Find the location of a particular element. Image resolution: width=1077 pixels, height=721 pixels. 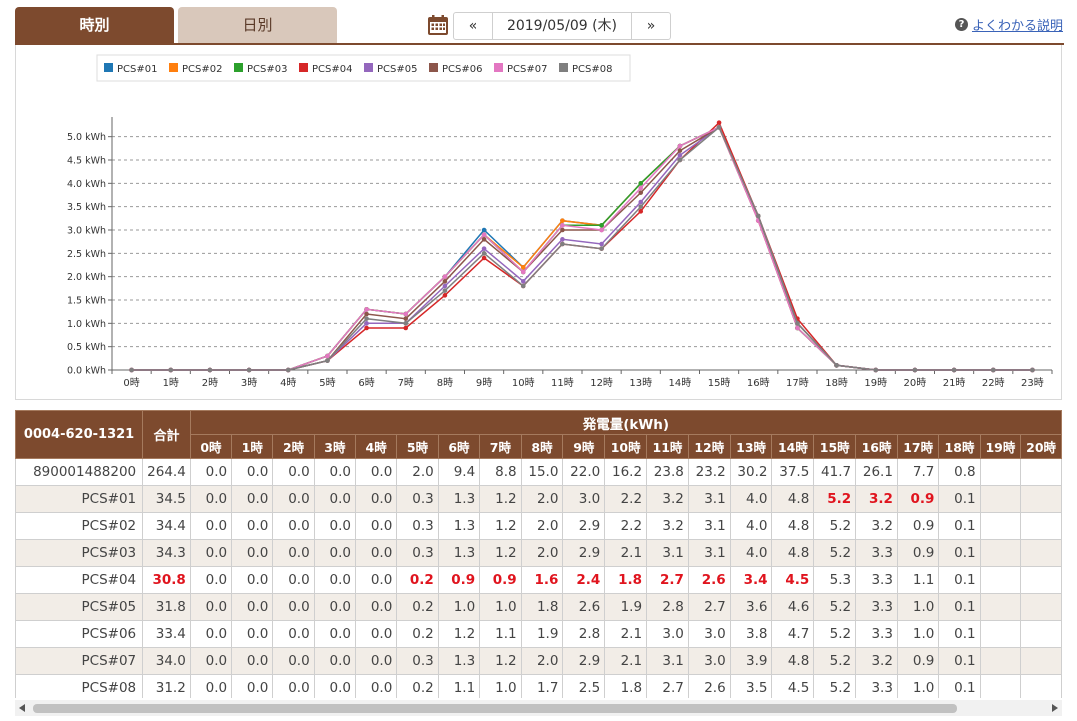

tab-daily: 日別 is located at coordinates (257, 25).